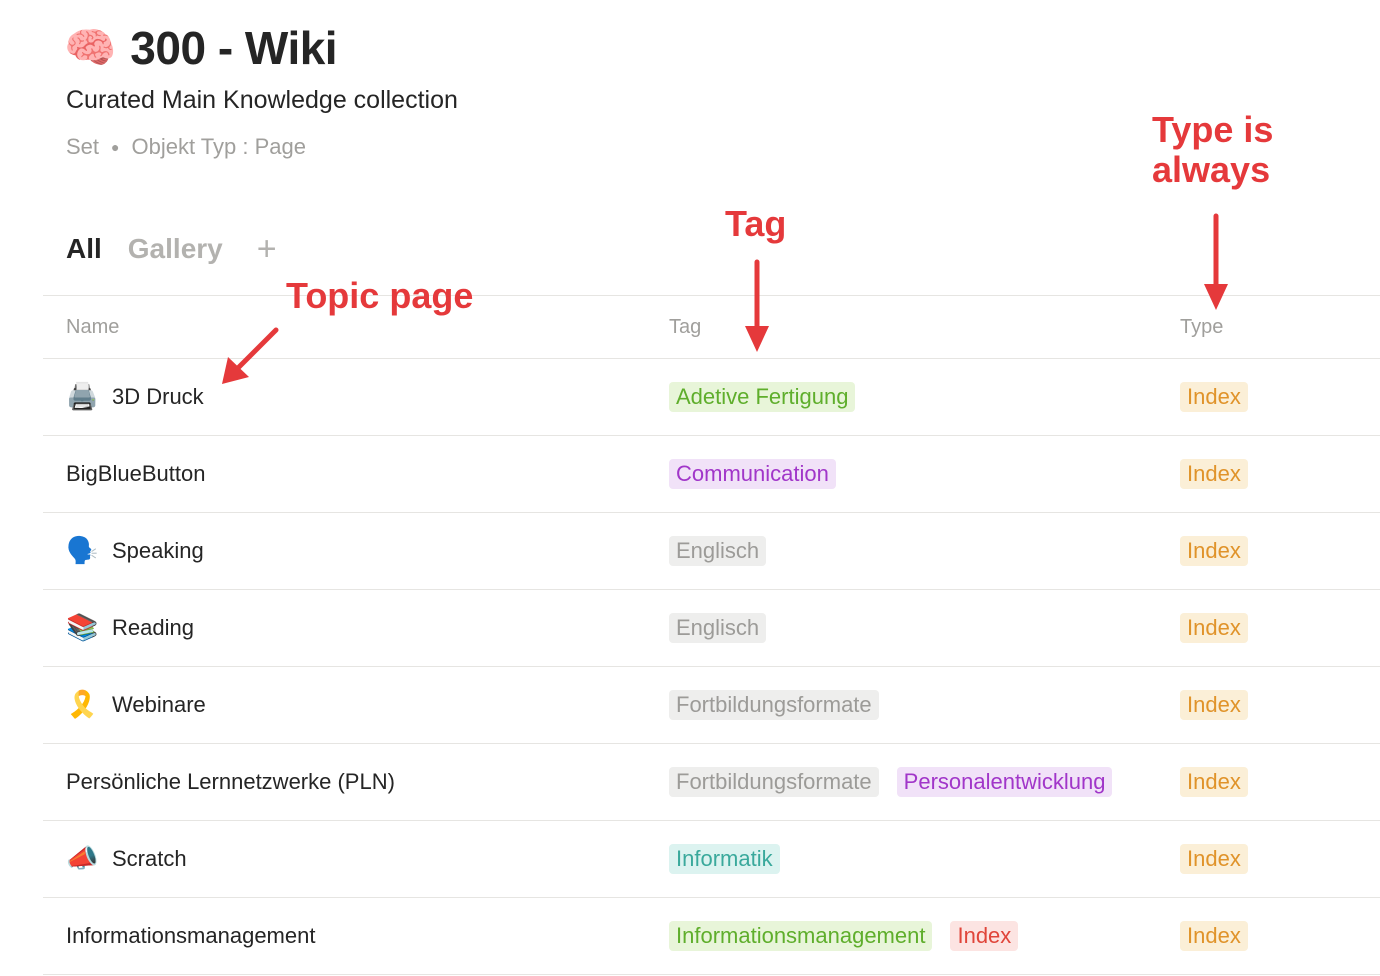  I want to click on annotation-arrows, so click(725, 298).